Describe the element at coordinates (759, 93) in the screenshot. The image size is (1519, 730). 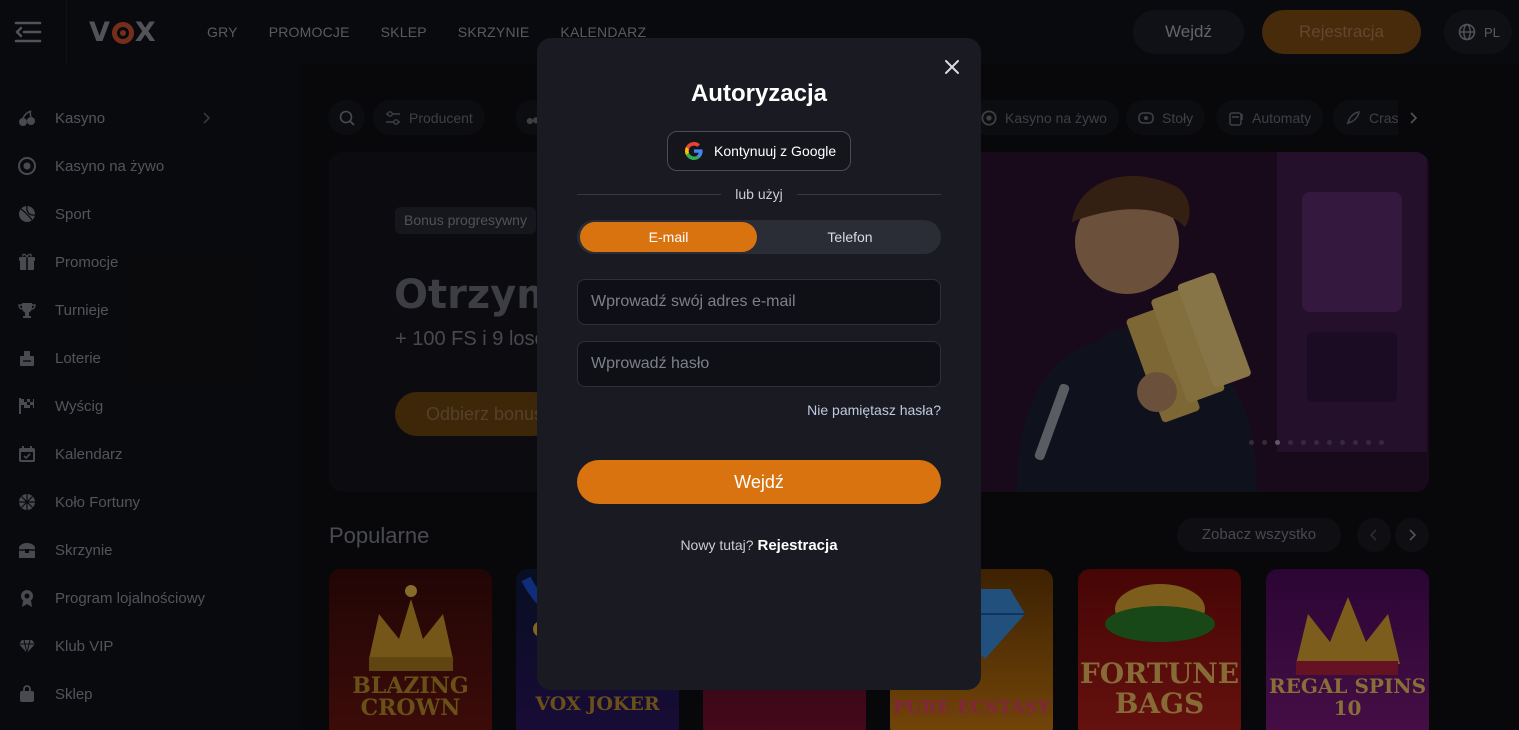
I see `modal-title: Autoryzacja` at that location.